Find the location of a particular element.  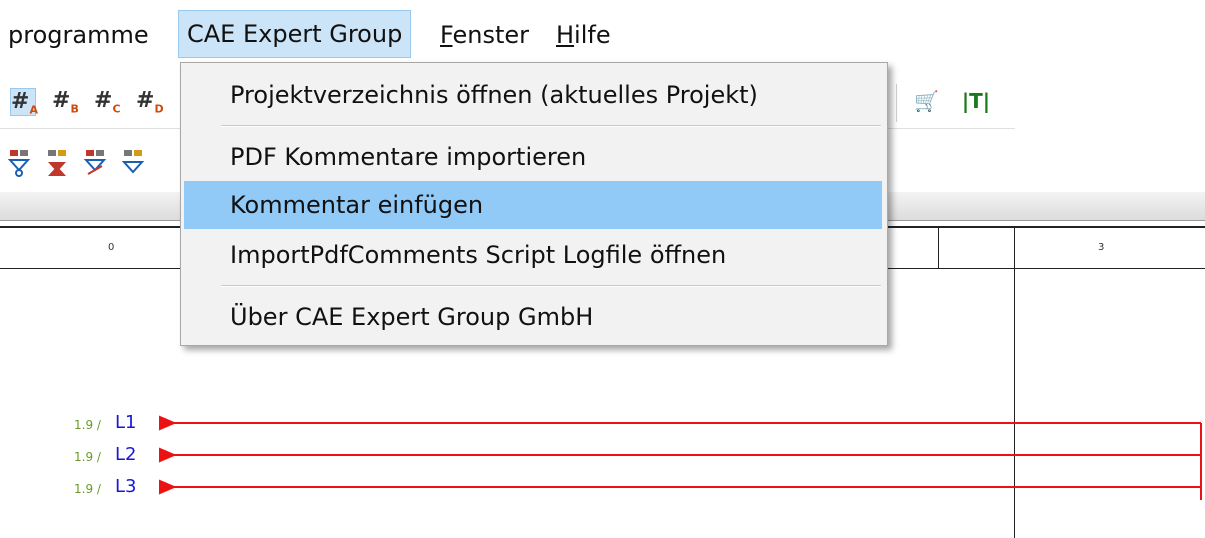

menu-hilfe-mnemonic: H is located at coordinates (565, 35).